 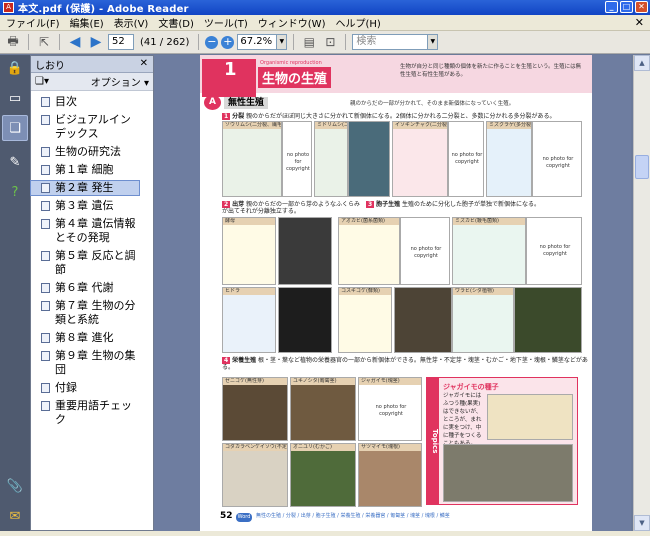 What do you see at coordinates (92, 413) in the screenshot?
I see `bookmark-item: 重要用語チェック` at bounding box center [92, 413].